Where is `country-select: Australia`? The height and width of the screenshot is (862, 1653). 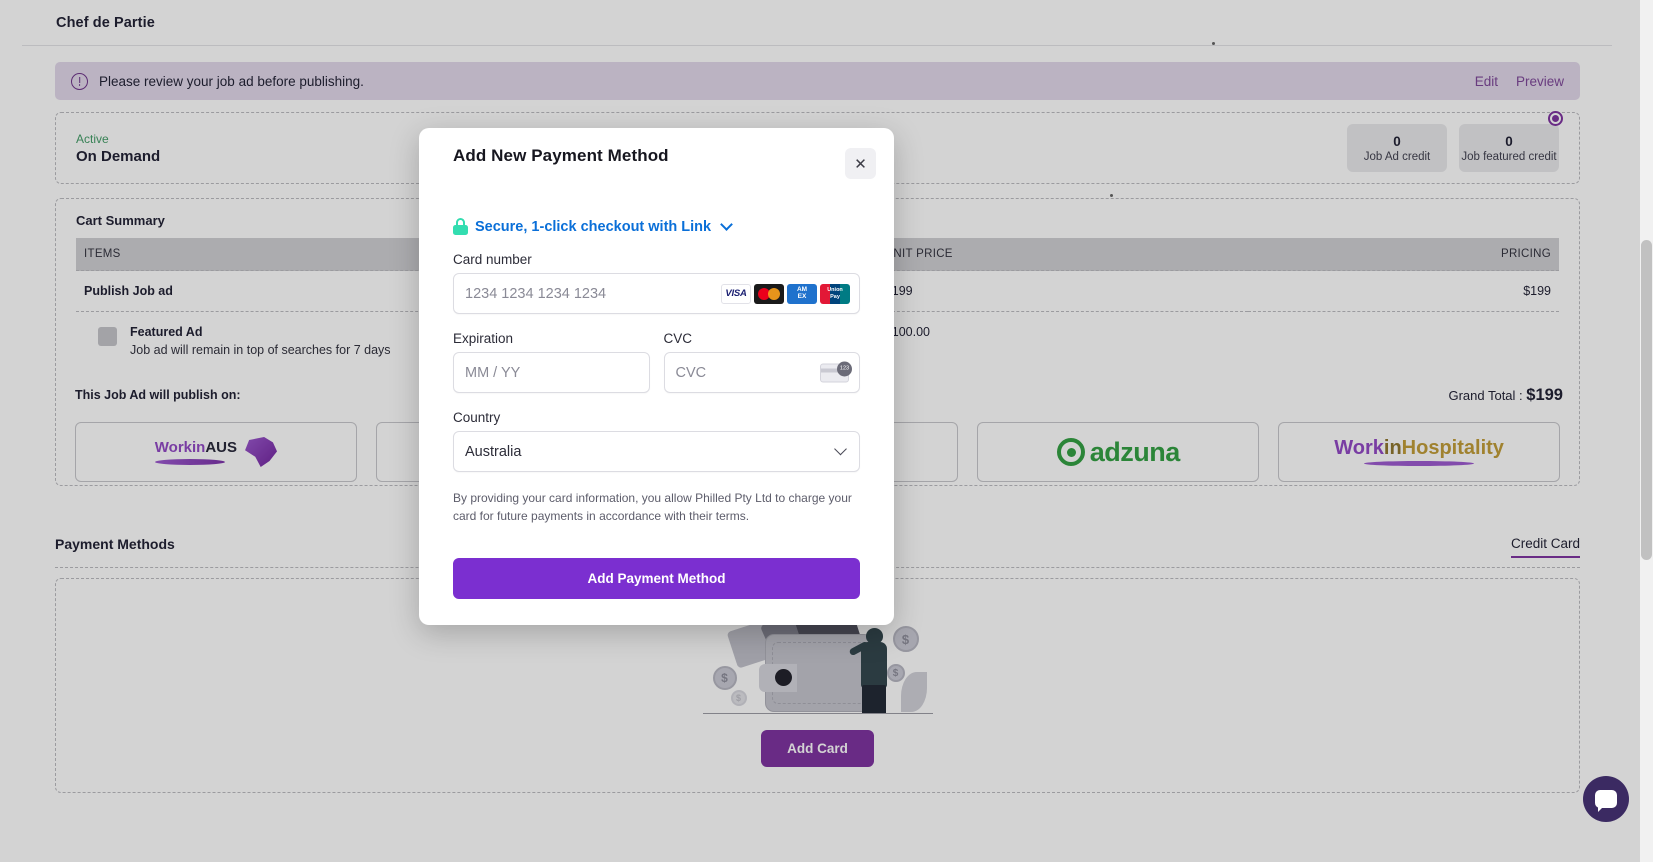 country-select: Australia is located at coordinates (656, 451).